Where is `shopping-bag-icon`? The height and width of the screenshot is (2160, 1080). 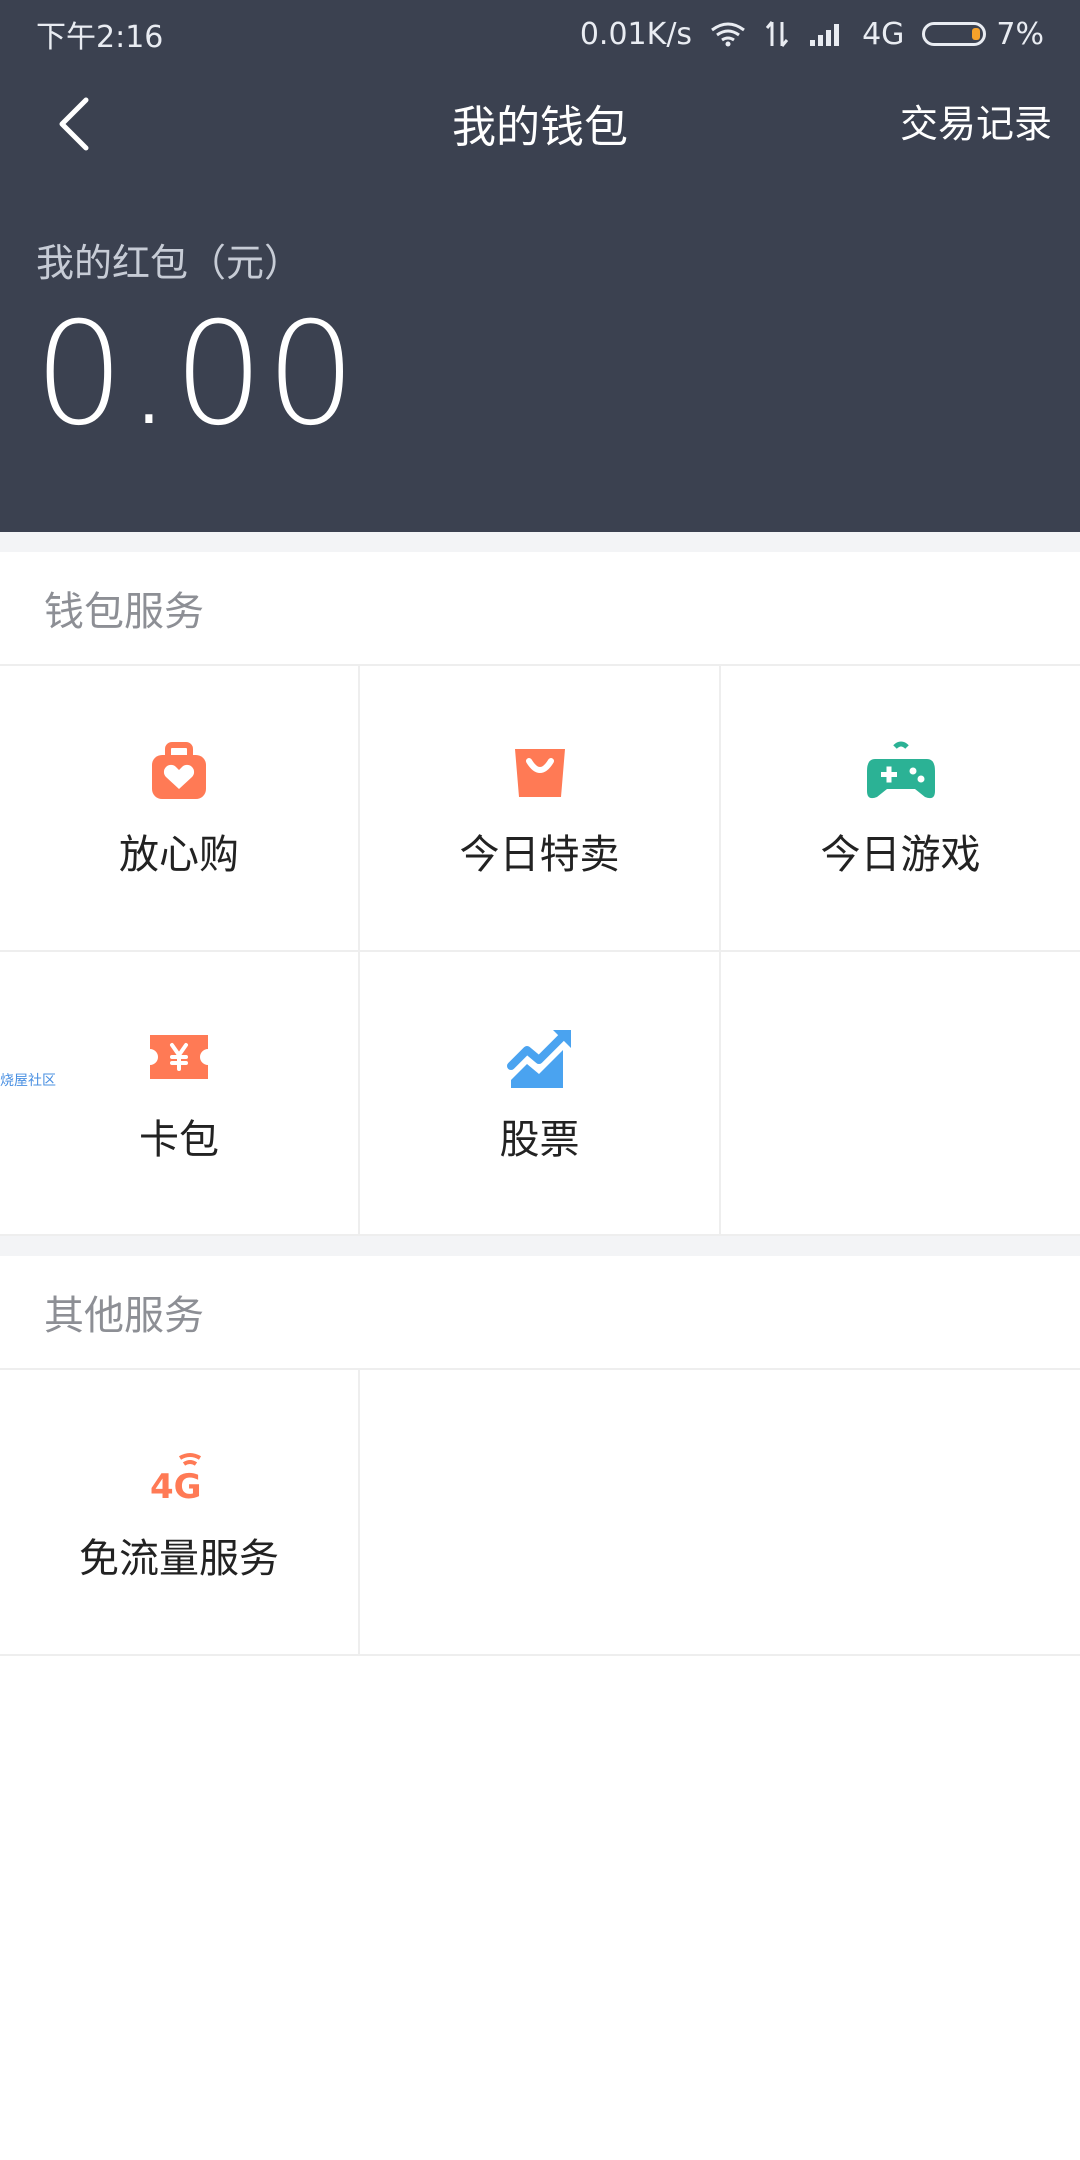 shopping-bag-icon is located at coordinates (540, 772).